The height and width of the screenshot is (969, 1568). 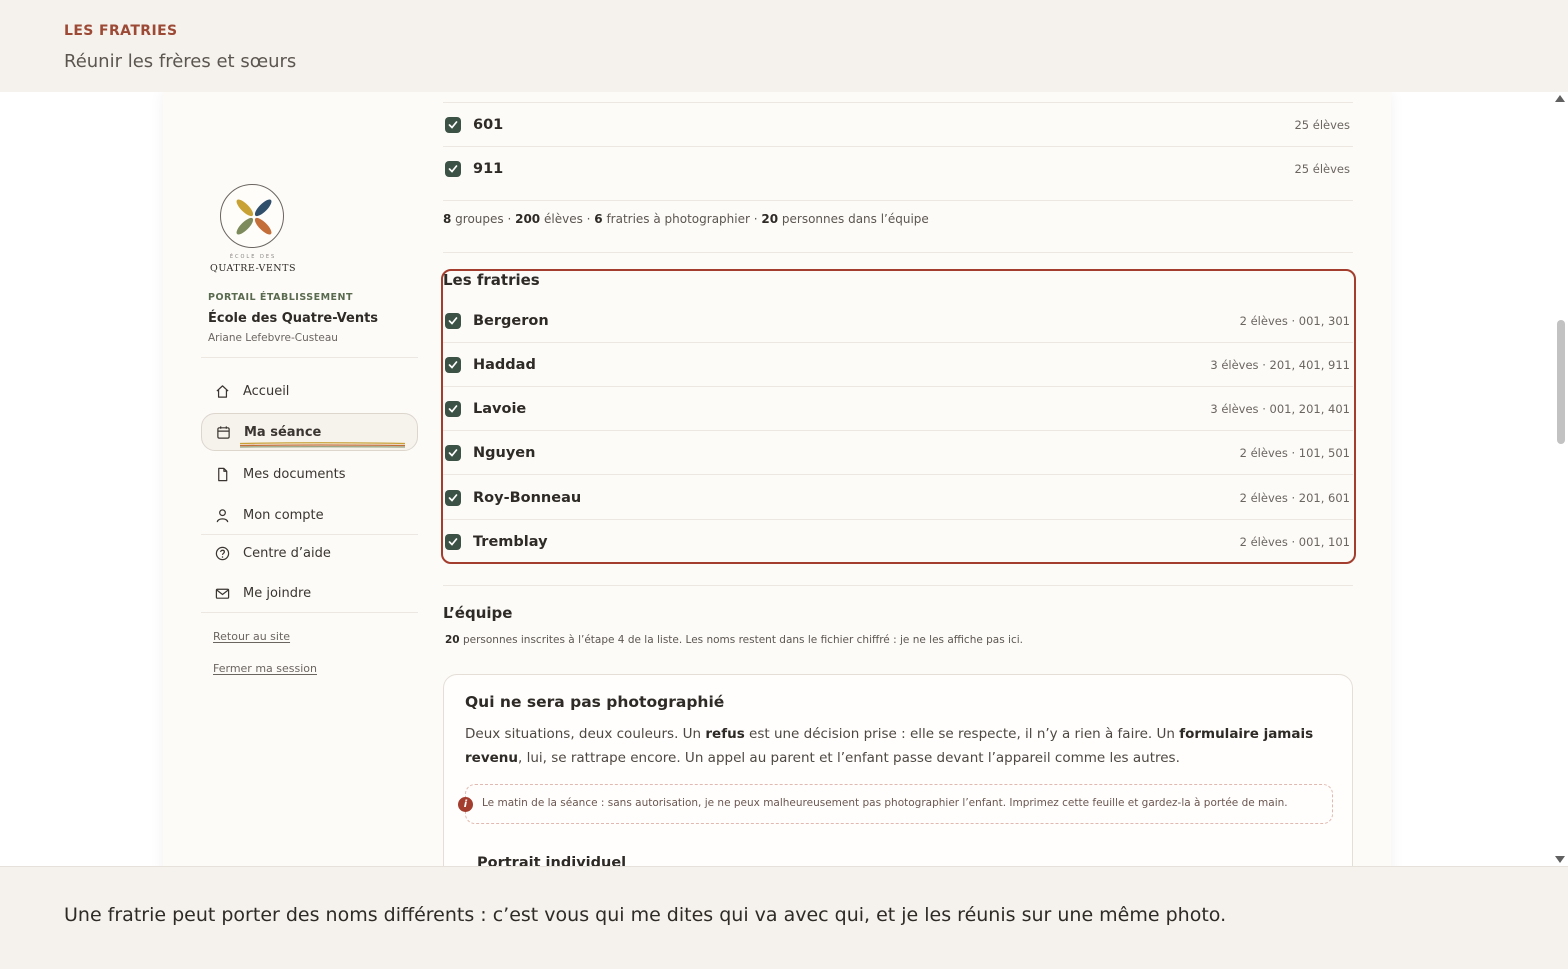 I want to click on body-emphasis: refus, so click(x=725, y=734).